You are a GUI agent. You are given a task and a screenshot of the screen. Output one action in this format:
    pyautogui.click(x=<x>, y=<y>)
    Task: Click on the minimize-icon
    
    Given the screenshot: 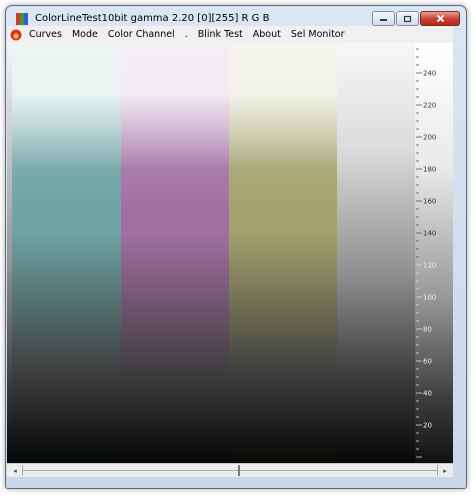 What is the action you would take?
    pyautogui.click(x=383, y=19)
    